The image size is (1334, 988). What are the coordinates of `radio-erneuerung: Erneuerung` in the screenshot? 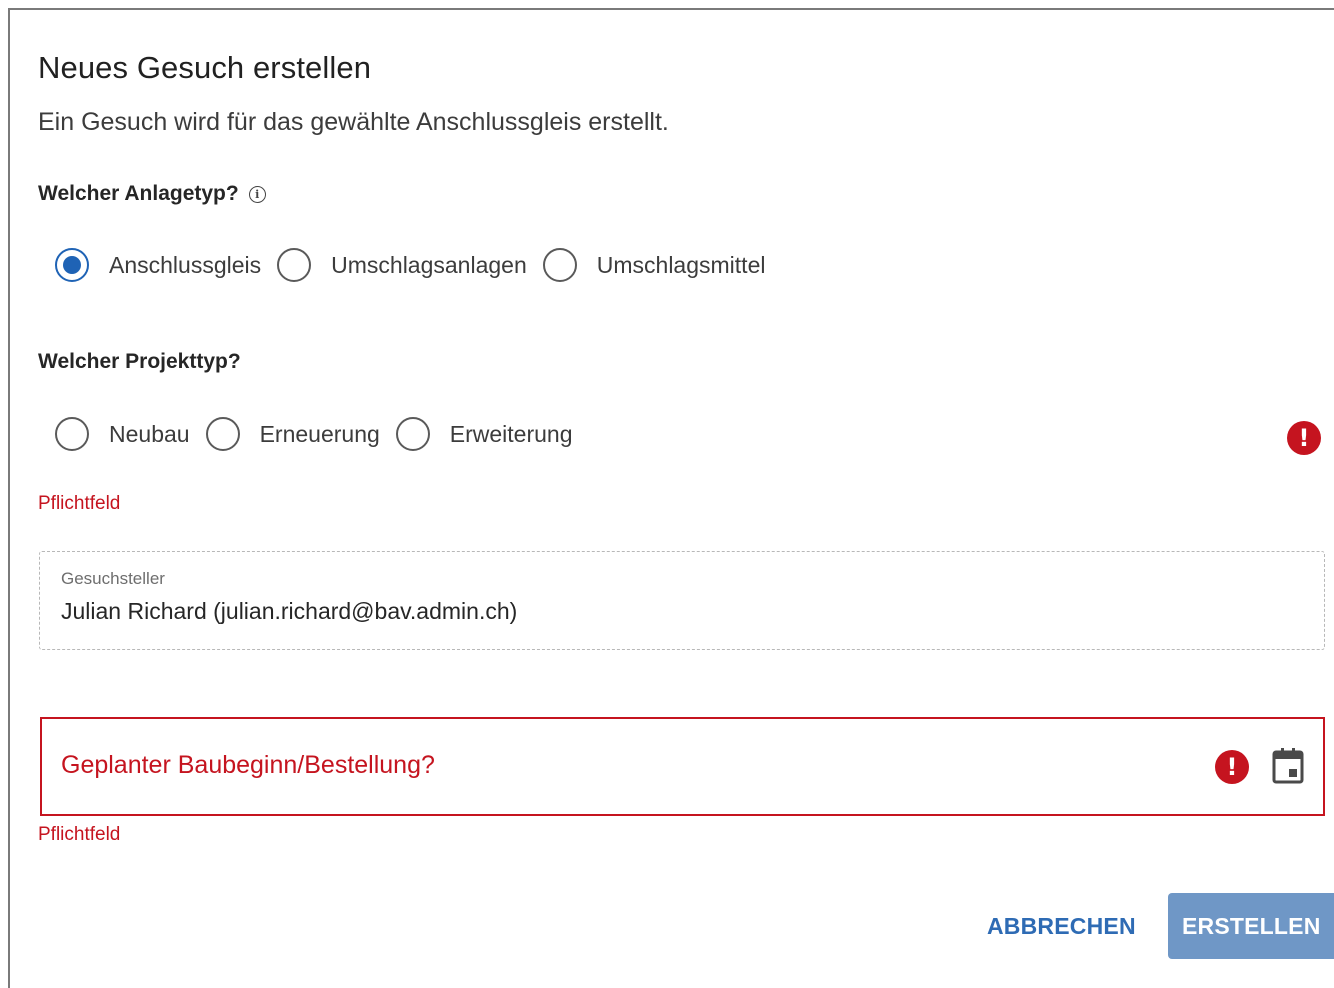 It's located at (292, 434).